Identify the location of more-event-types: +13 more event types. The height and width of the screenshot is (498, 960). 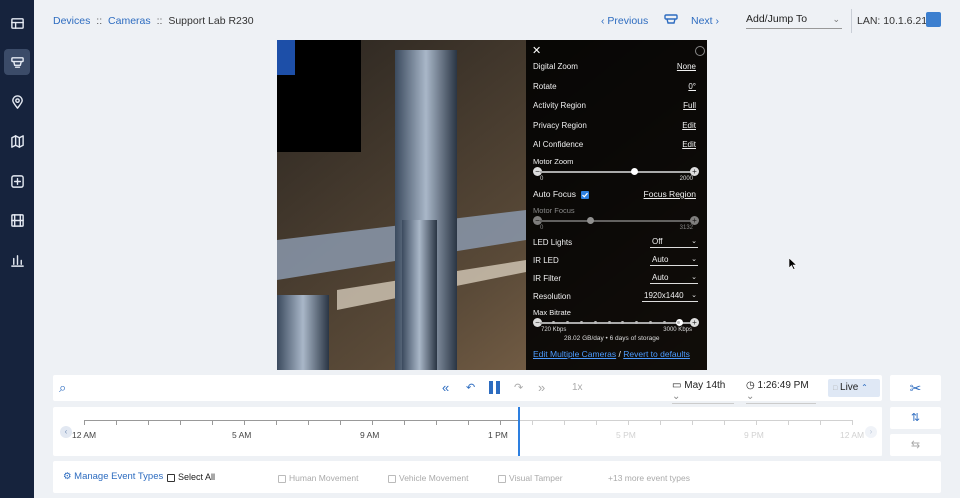
(649, 478).